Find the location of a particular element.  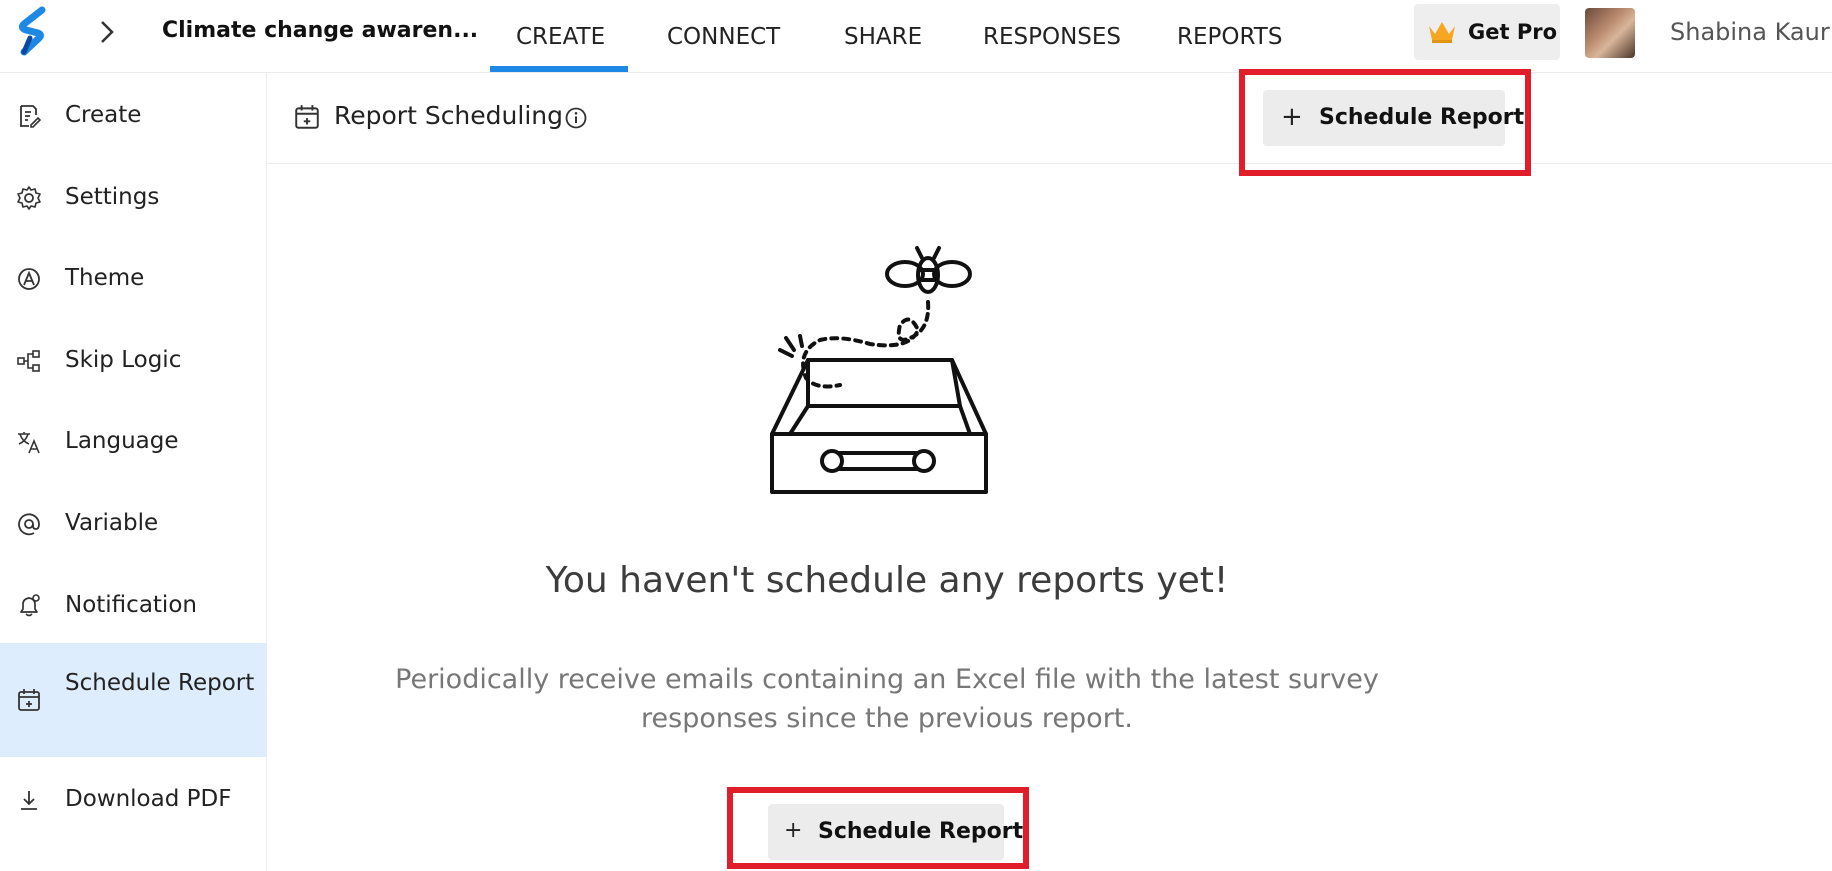

at-icon is located at coordinates (29, 524).